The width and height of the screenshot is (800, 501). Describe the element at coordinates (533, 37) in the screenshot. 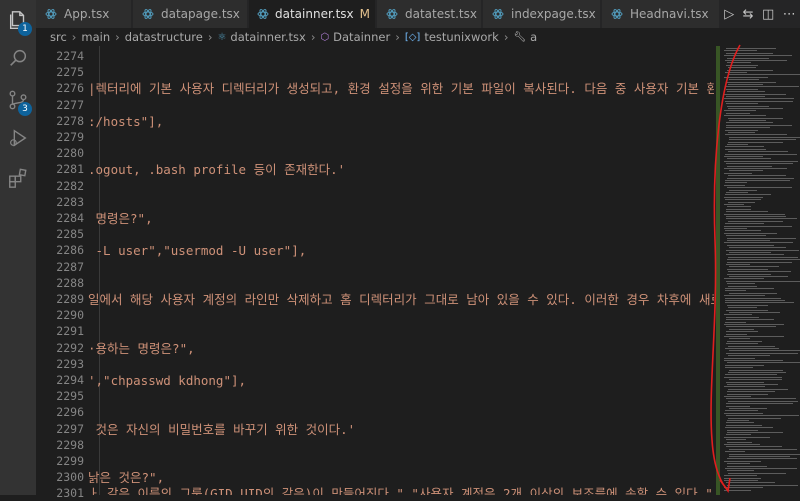

I see `breadcrumb-property: a` at that location.